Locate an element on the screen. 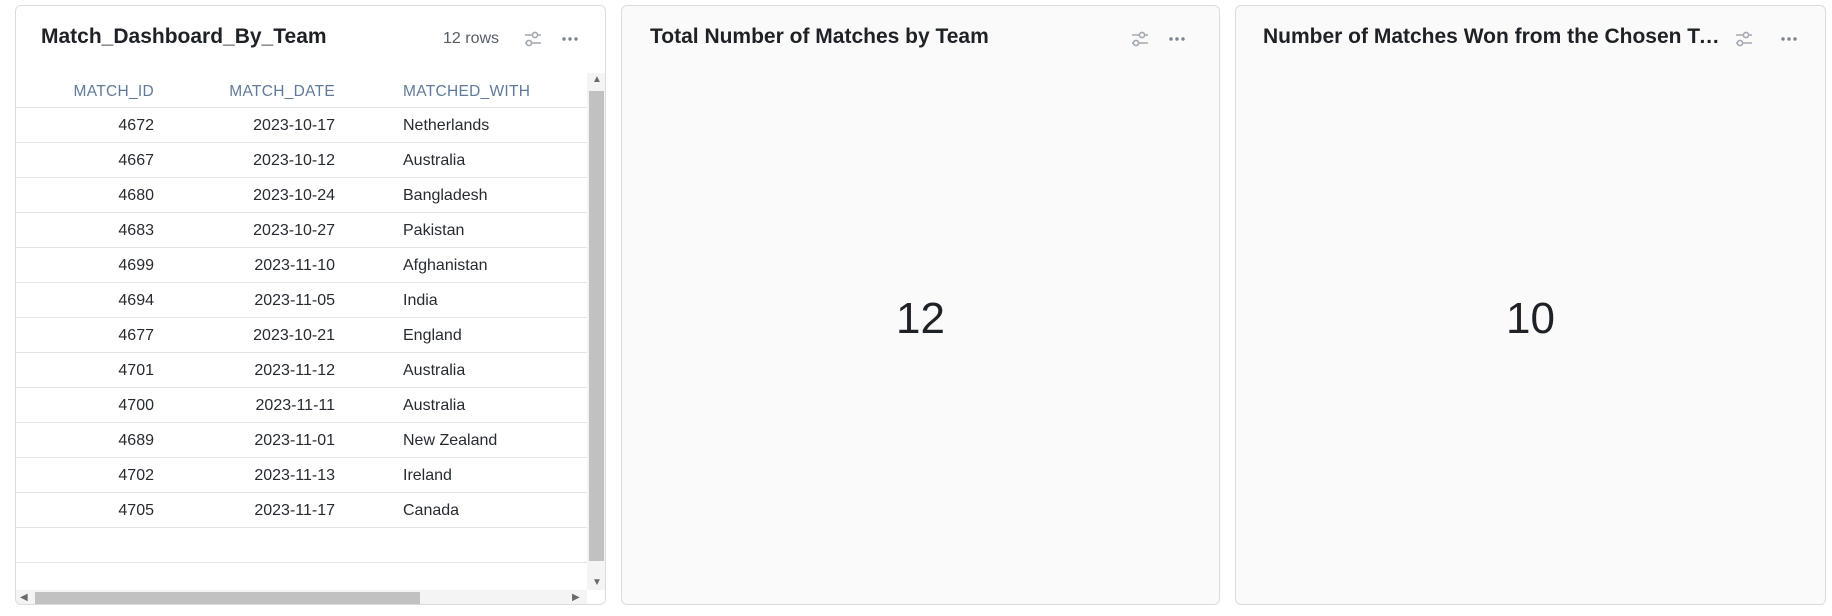 This screenshot has width=1832, height=616. cell-matched-with: Canada is located at coordinates (431, 510).